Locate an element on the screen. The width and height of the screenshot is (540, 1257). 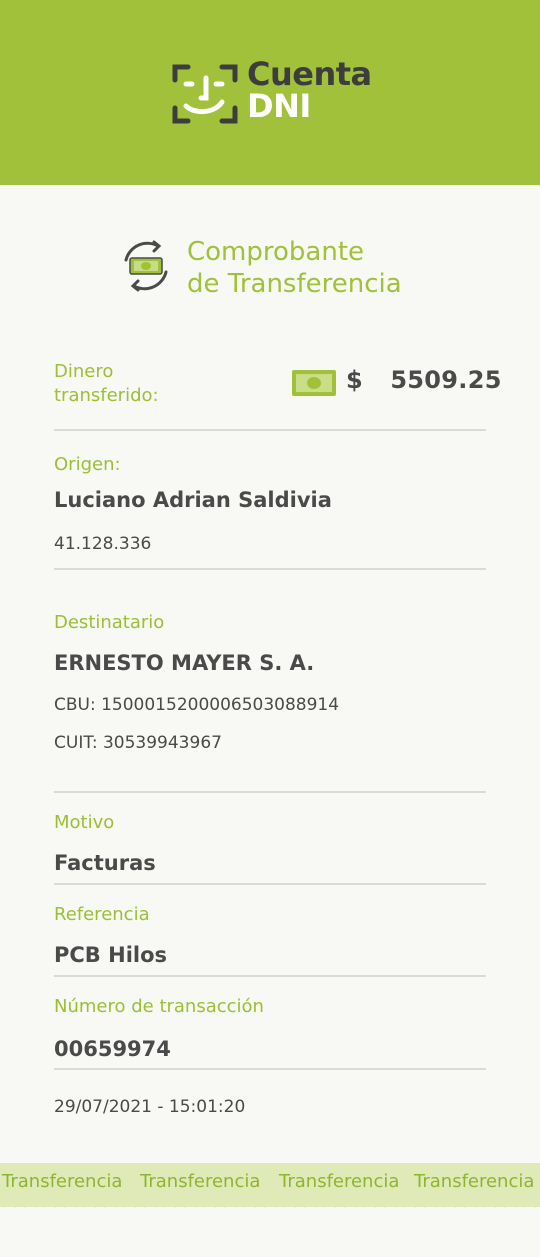
amount-value: $ 5509.25 is located at coordinates (424, 380).